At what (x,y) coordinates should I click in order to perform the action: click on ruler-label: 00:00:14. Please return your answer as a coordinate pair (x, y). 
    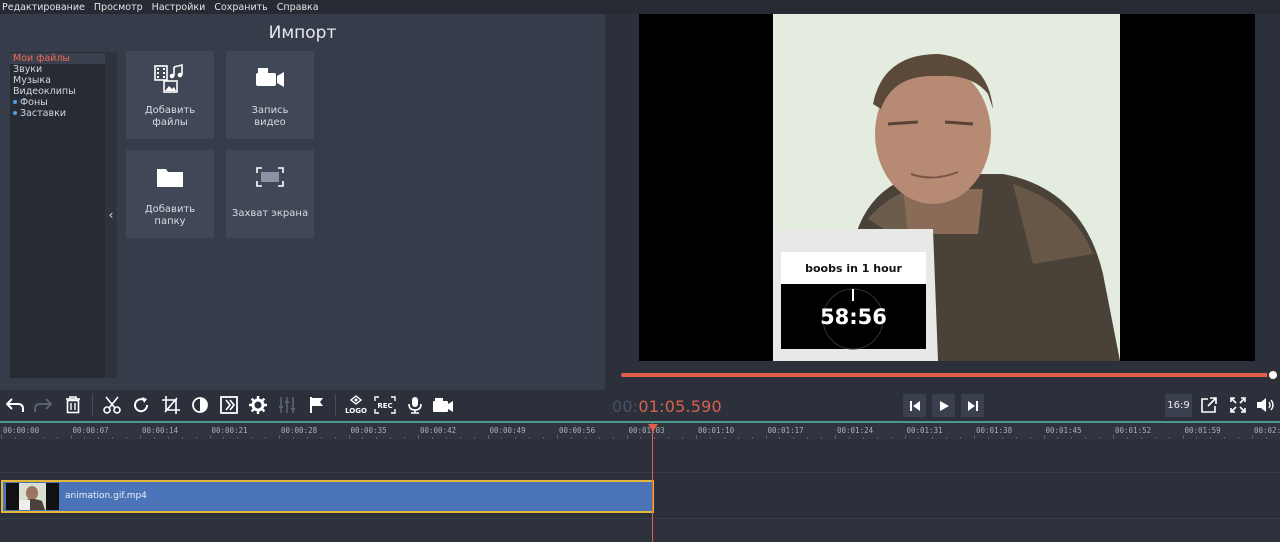
    Looking at the image, I should click on (160, 430).